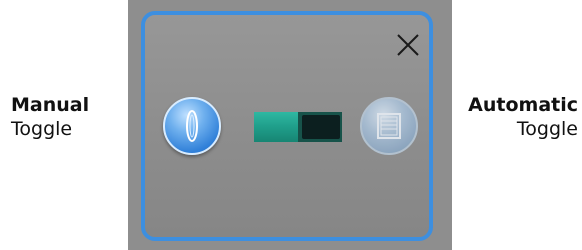 This screenshot has height=250, width=582. What do you see at coordinates (547, 129) in the screenshot?
I see `automatic-label-subtitle: Toggle` at bounding box center [547, 129].